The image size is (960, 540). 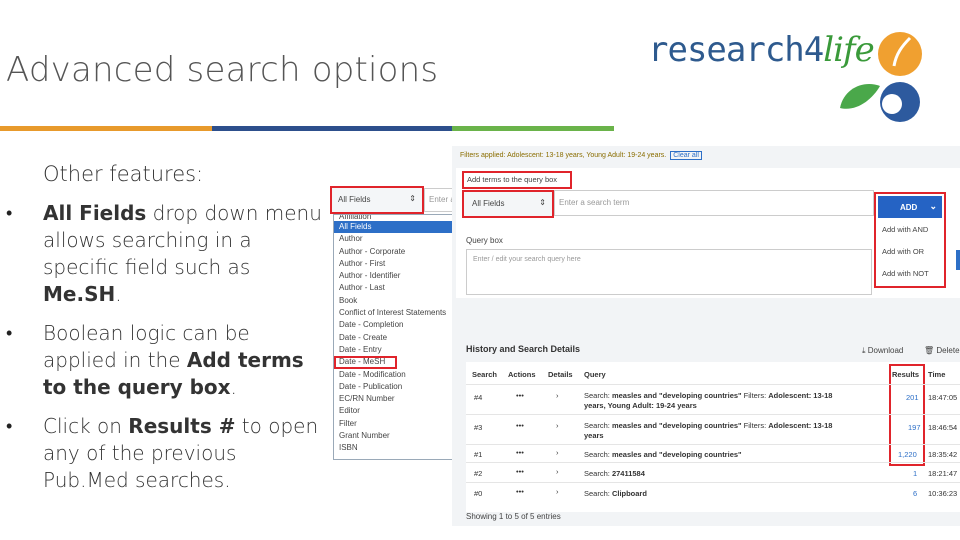 What do you see at coordinates (95, 213) in the screenshot?
I see `bullet1-bold: All Fields` at bounding box center [95, 213].